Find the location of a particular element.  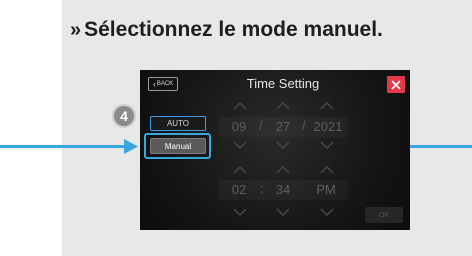

hour-field: 02 is located at coordinates (239, 190).